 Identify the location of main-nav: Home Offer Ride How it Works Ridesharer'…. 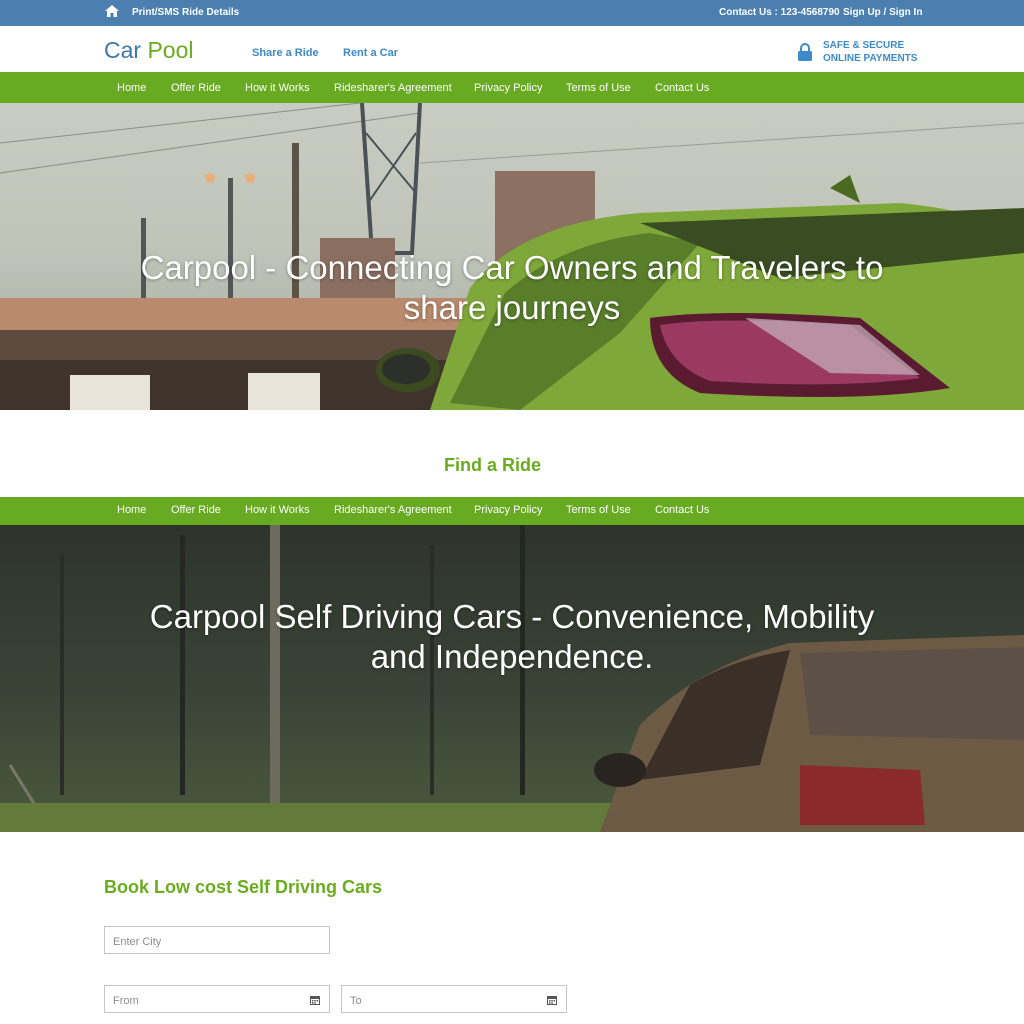
(512, 87).